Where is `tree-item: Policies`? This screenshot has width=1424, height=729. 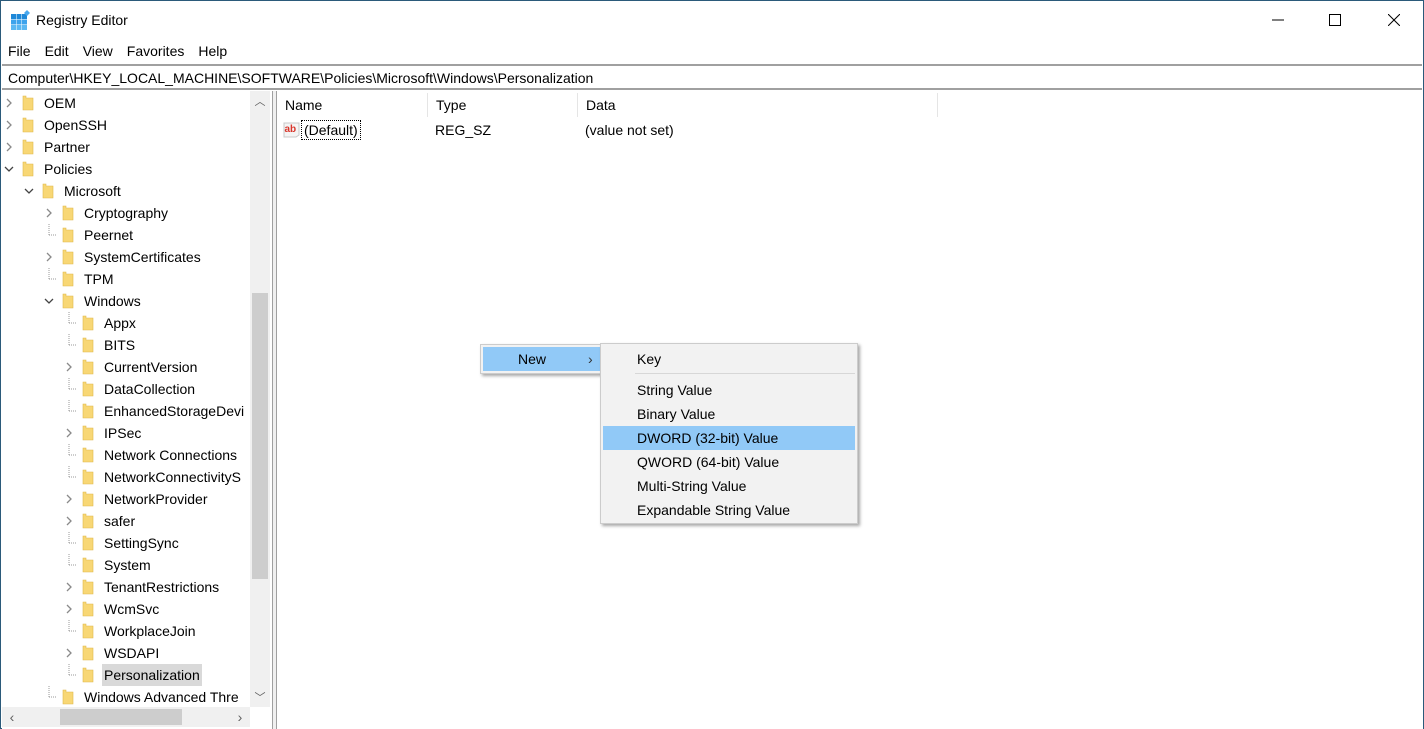 tree-item: Policies is located at coordinates (48, 169).